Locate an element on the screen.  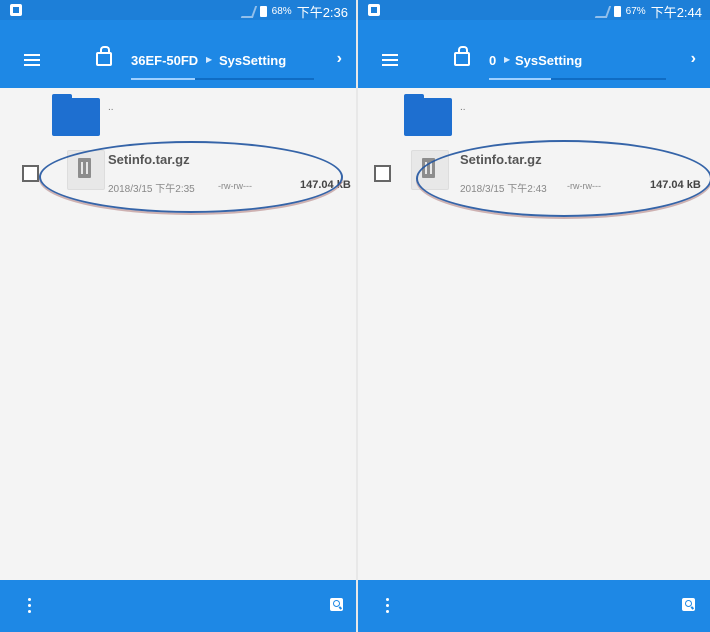
toolbar: 36EF-50FD ▶ SysSetting › is located at coordinates (178, 54).